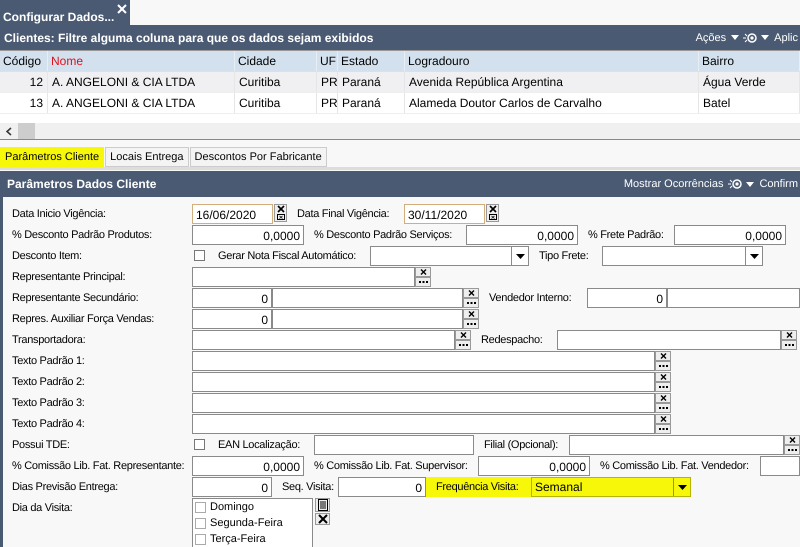 The image size is (800, 547). Describe the element at coordinates (778, 184) in the screenshot. I see `toolbar-action: Confirm` at that location.